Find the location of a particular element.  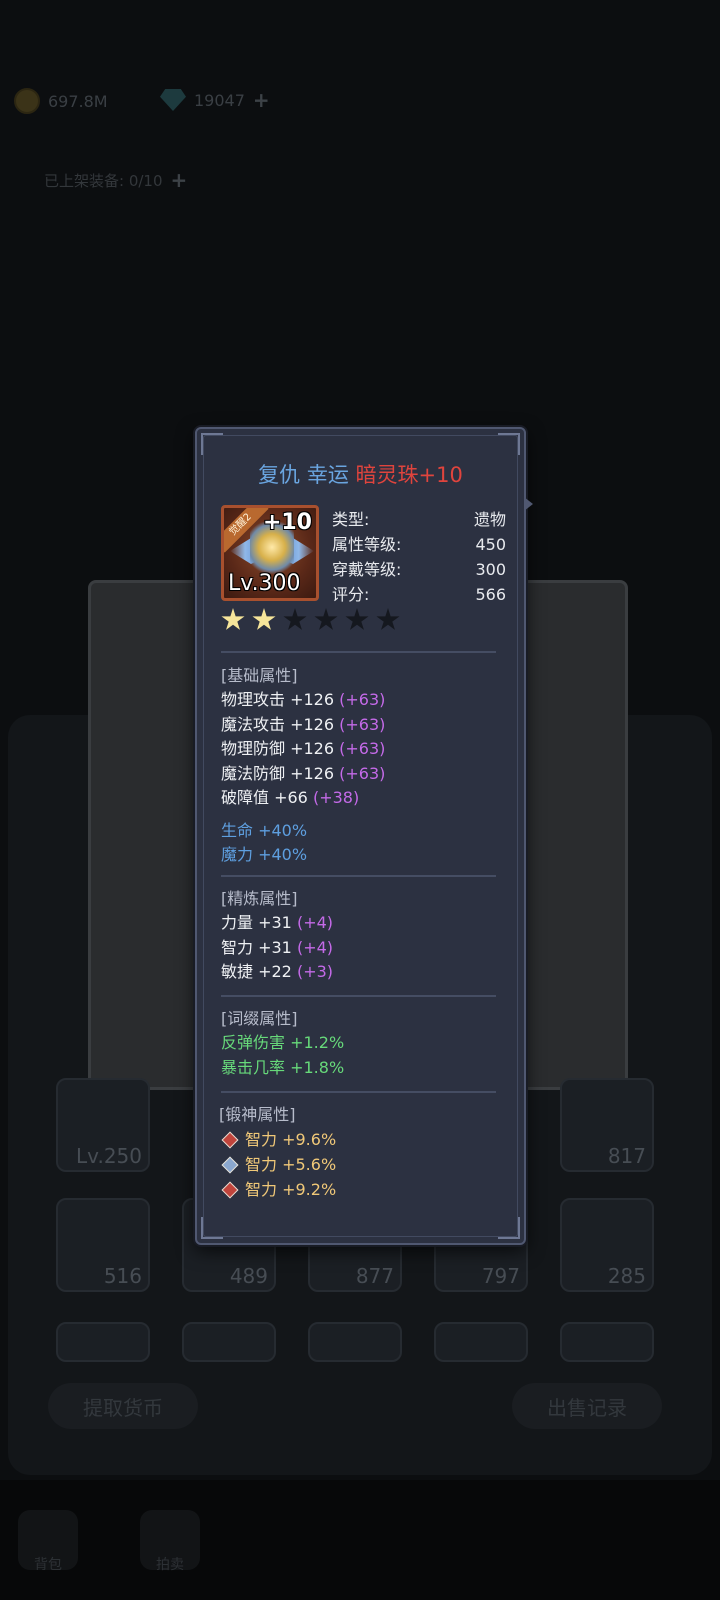

info-value: 300 is located at coordinates (490, 569).